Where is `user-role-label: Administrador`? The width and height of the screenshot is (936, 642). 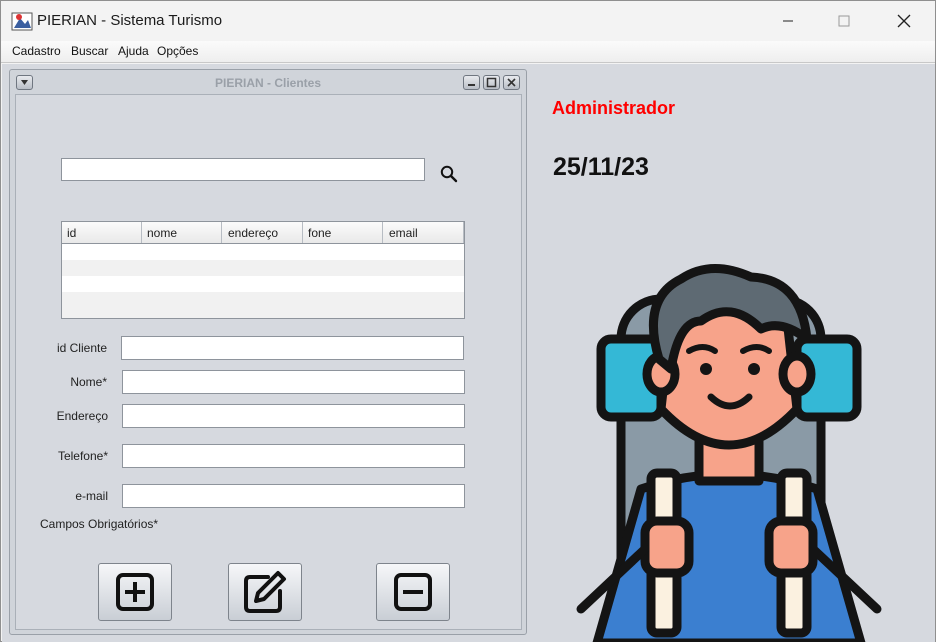
user-role-label: Administrador is located at coordinates (614, 108).